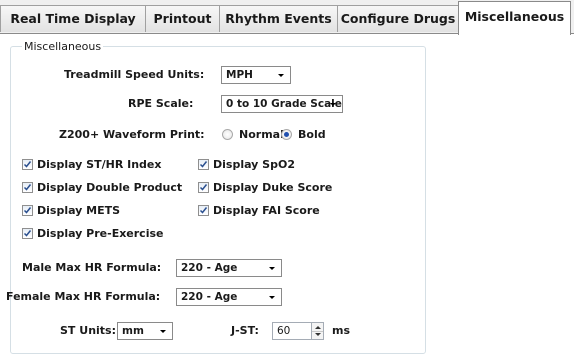 The height and width of the screenshot is (354, 574). I want to click on treadmill-speed-units-value: MPH, so click(239, 75).